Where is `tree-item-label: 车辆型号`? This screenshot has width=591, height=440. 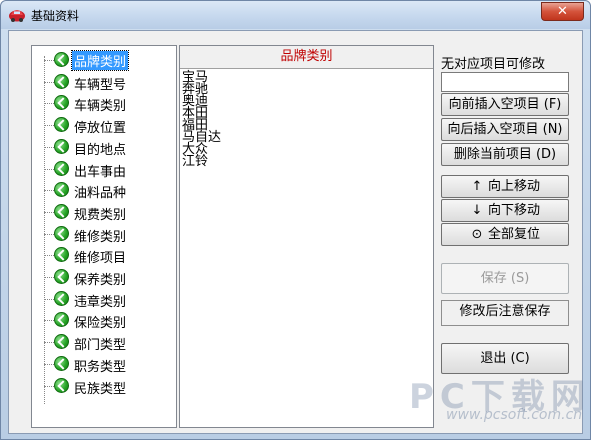
tree-item-label: 车辆型号 is located at coordinates (100, 85).